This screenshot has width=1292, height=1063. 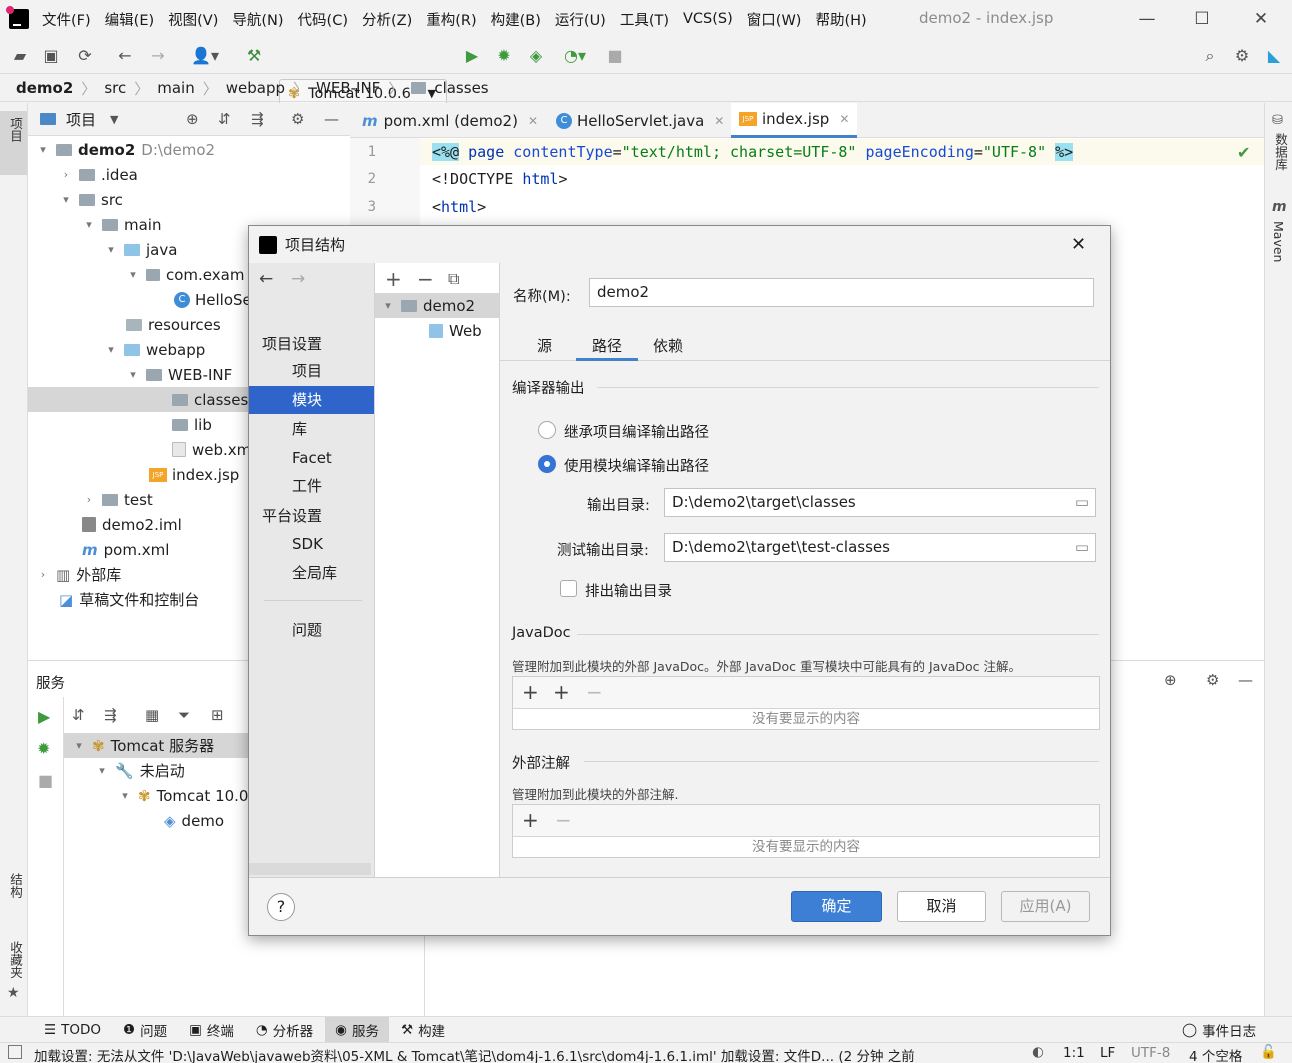 What do you see at coordinates (461, 88) in the screenshot?
I see `breadcrumb-item: classes` at bounding box center [461, 88].